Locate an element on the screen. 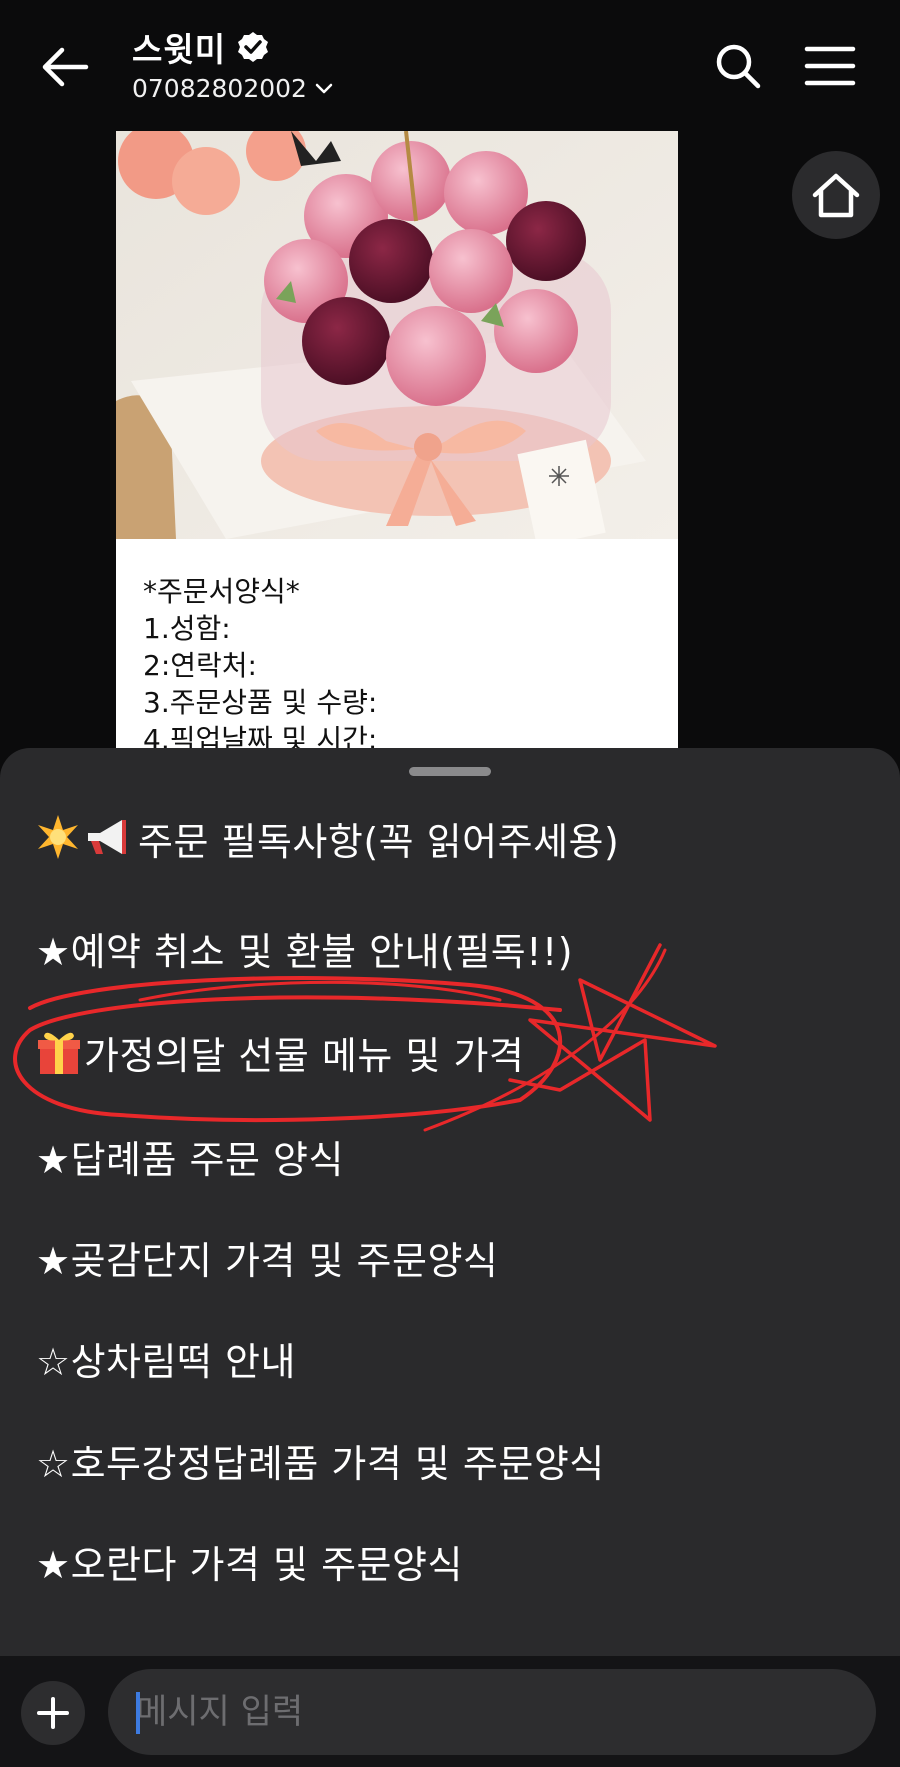 The image size is (900, 1767). plus-icon is located at coordinates (53, 1713).